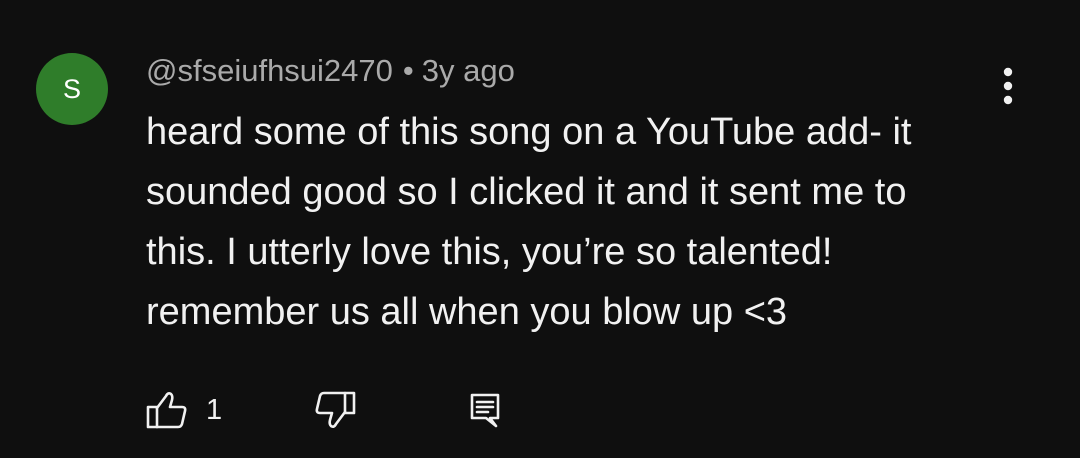 The width and height of the screenshot is (1080, 458). I want to click on author-handle: @sfseiufhsui2470, so click(269, 70).